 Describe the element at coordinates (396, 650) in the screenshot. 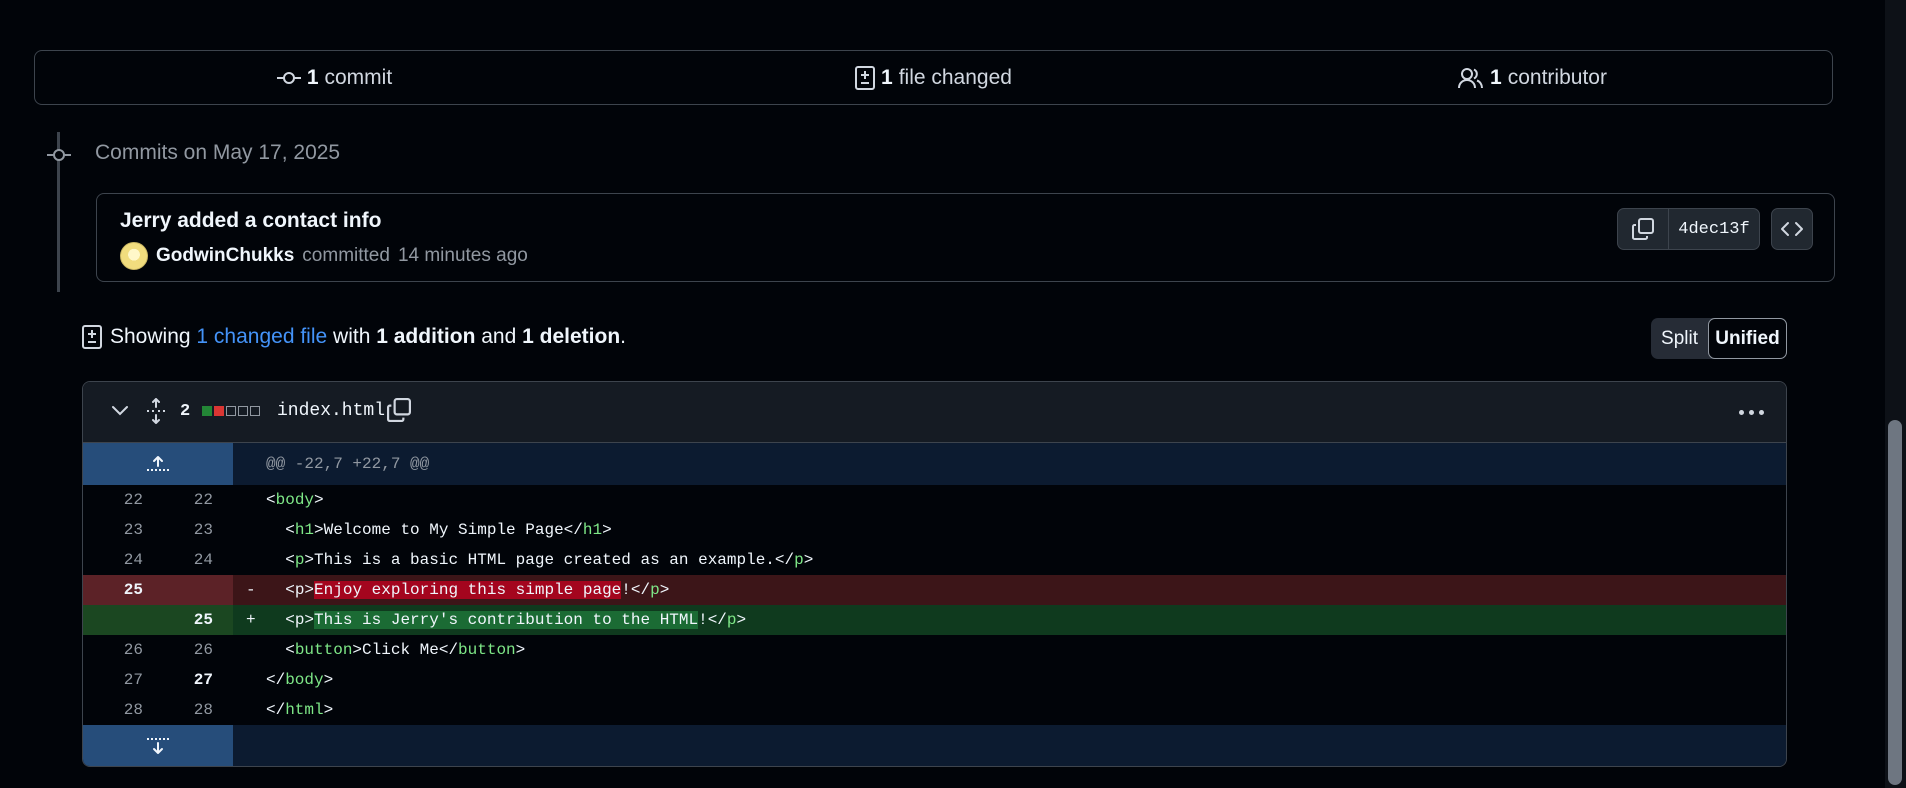

I see `code-line: <button>Click Me</button>` at that location.